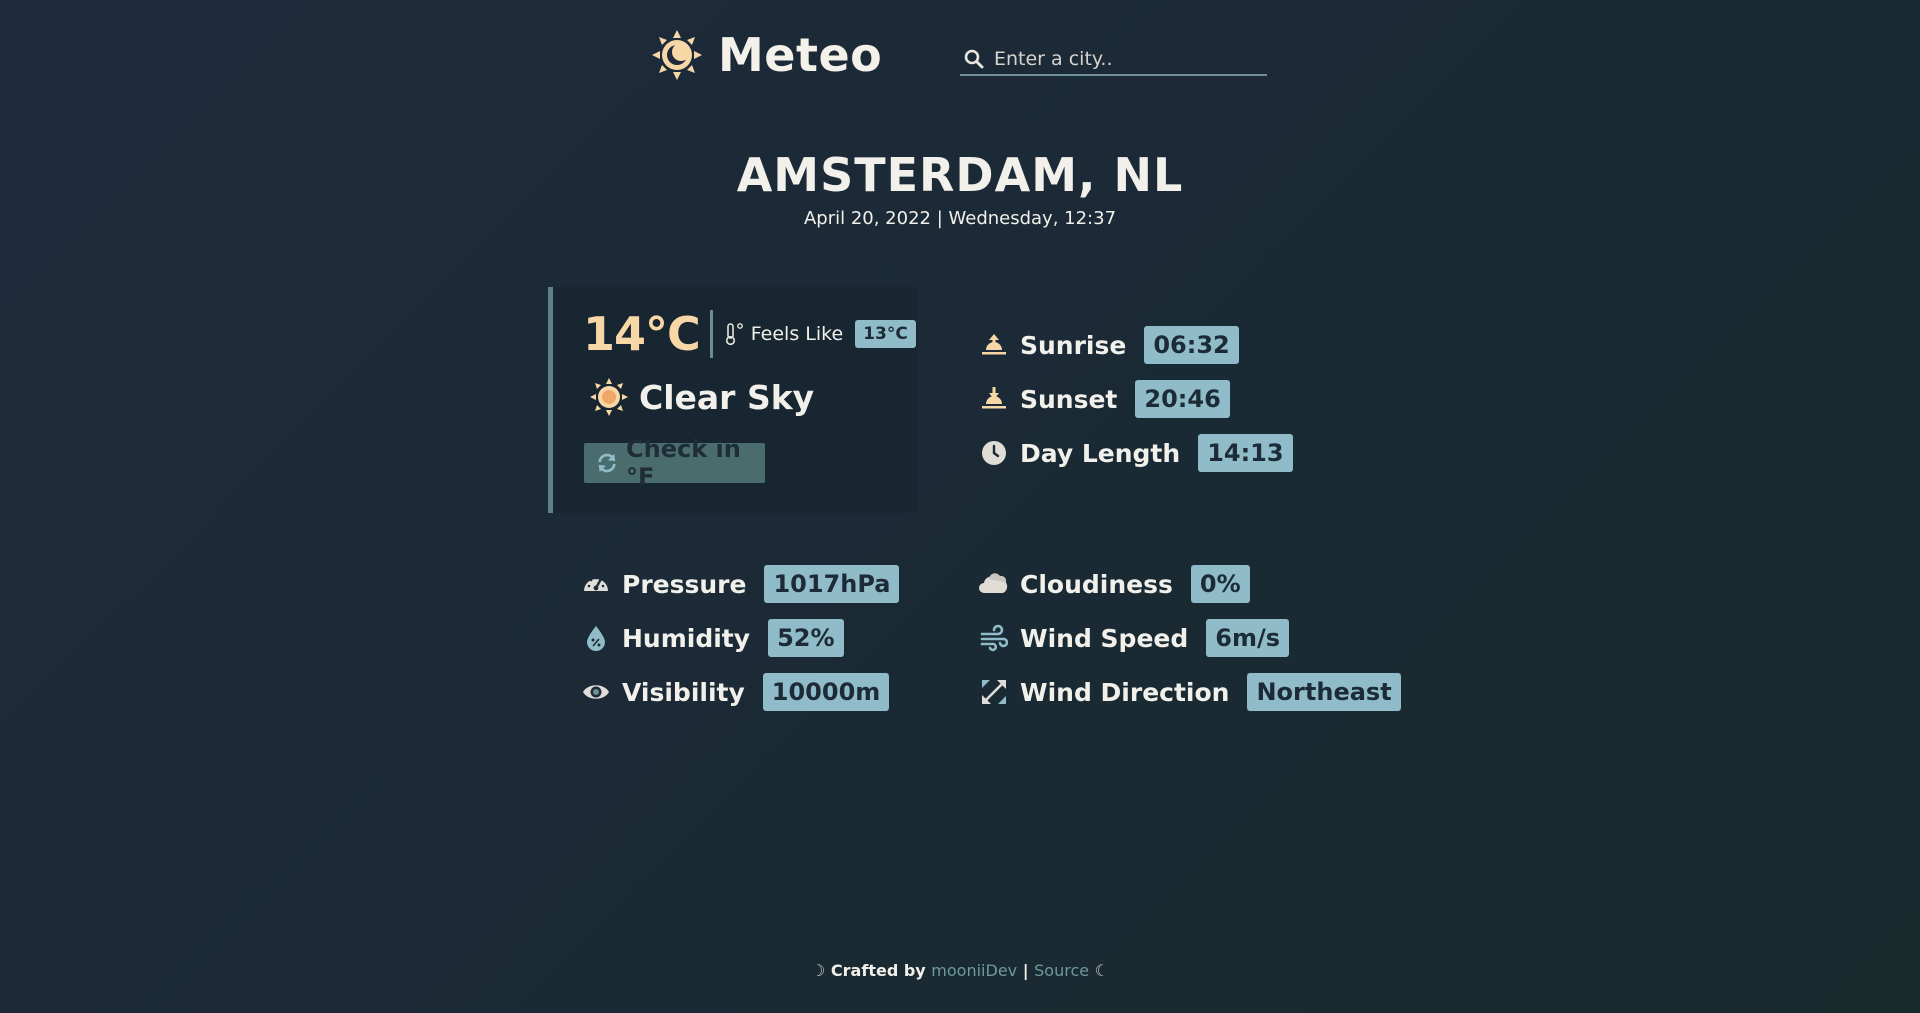 The width and height of the screenshot is (1920, 1013). Describe the element at coordinates (1248, 638) in the screenshot. I see `wind-speed-value: 6m/s` at that location.